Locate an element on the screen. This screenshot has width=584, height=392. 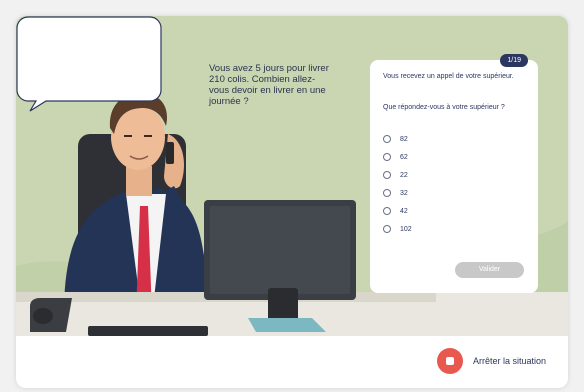
answer-option-label: 32 is located at coordinates (404, 193).